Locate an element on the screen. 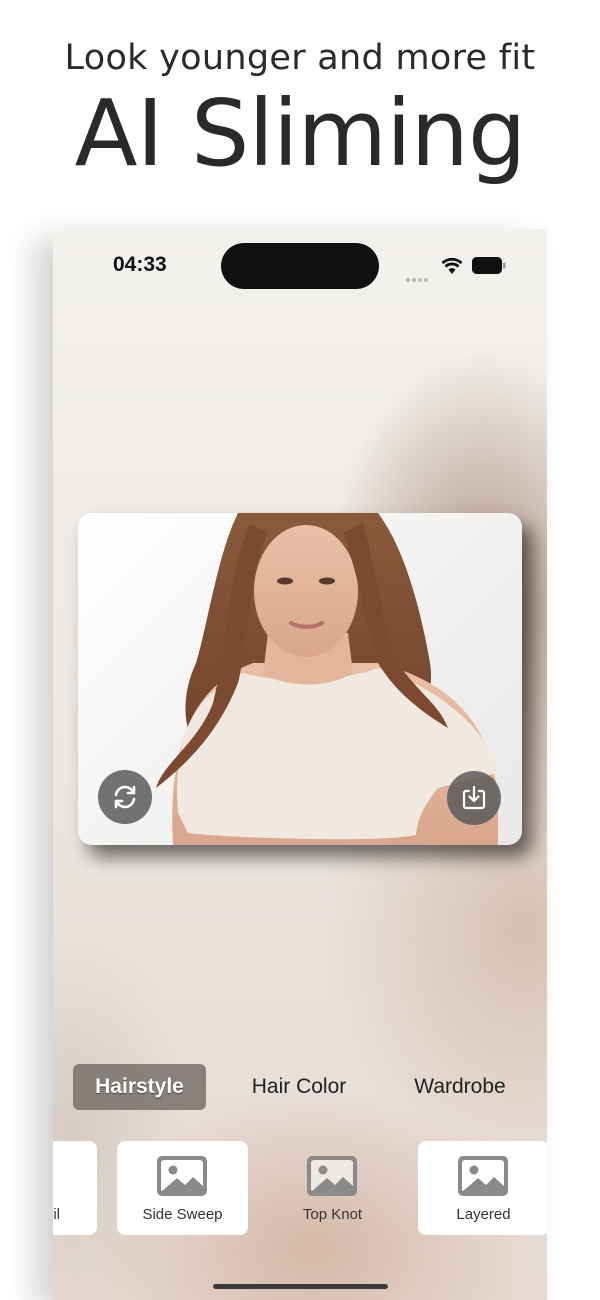 This screenshot has height=1300, width=600. category-tabs: Hairstyle Hair Color Wardrobe is located at coordinates (300, 1087).